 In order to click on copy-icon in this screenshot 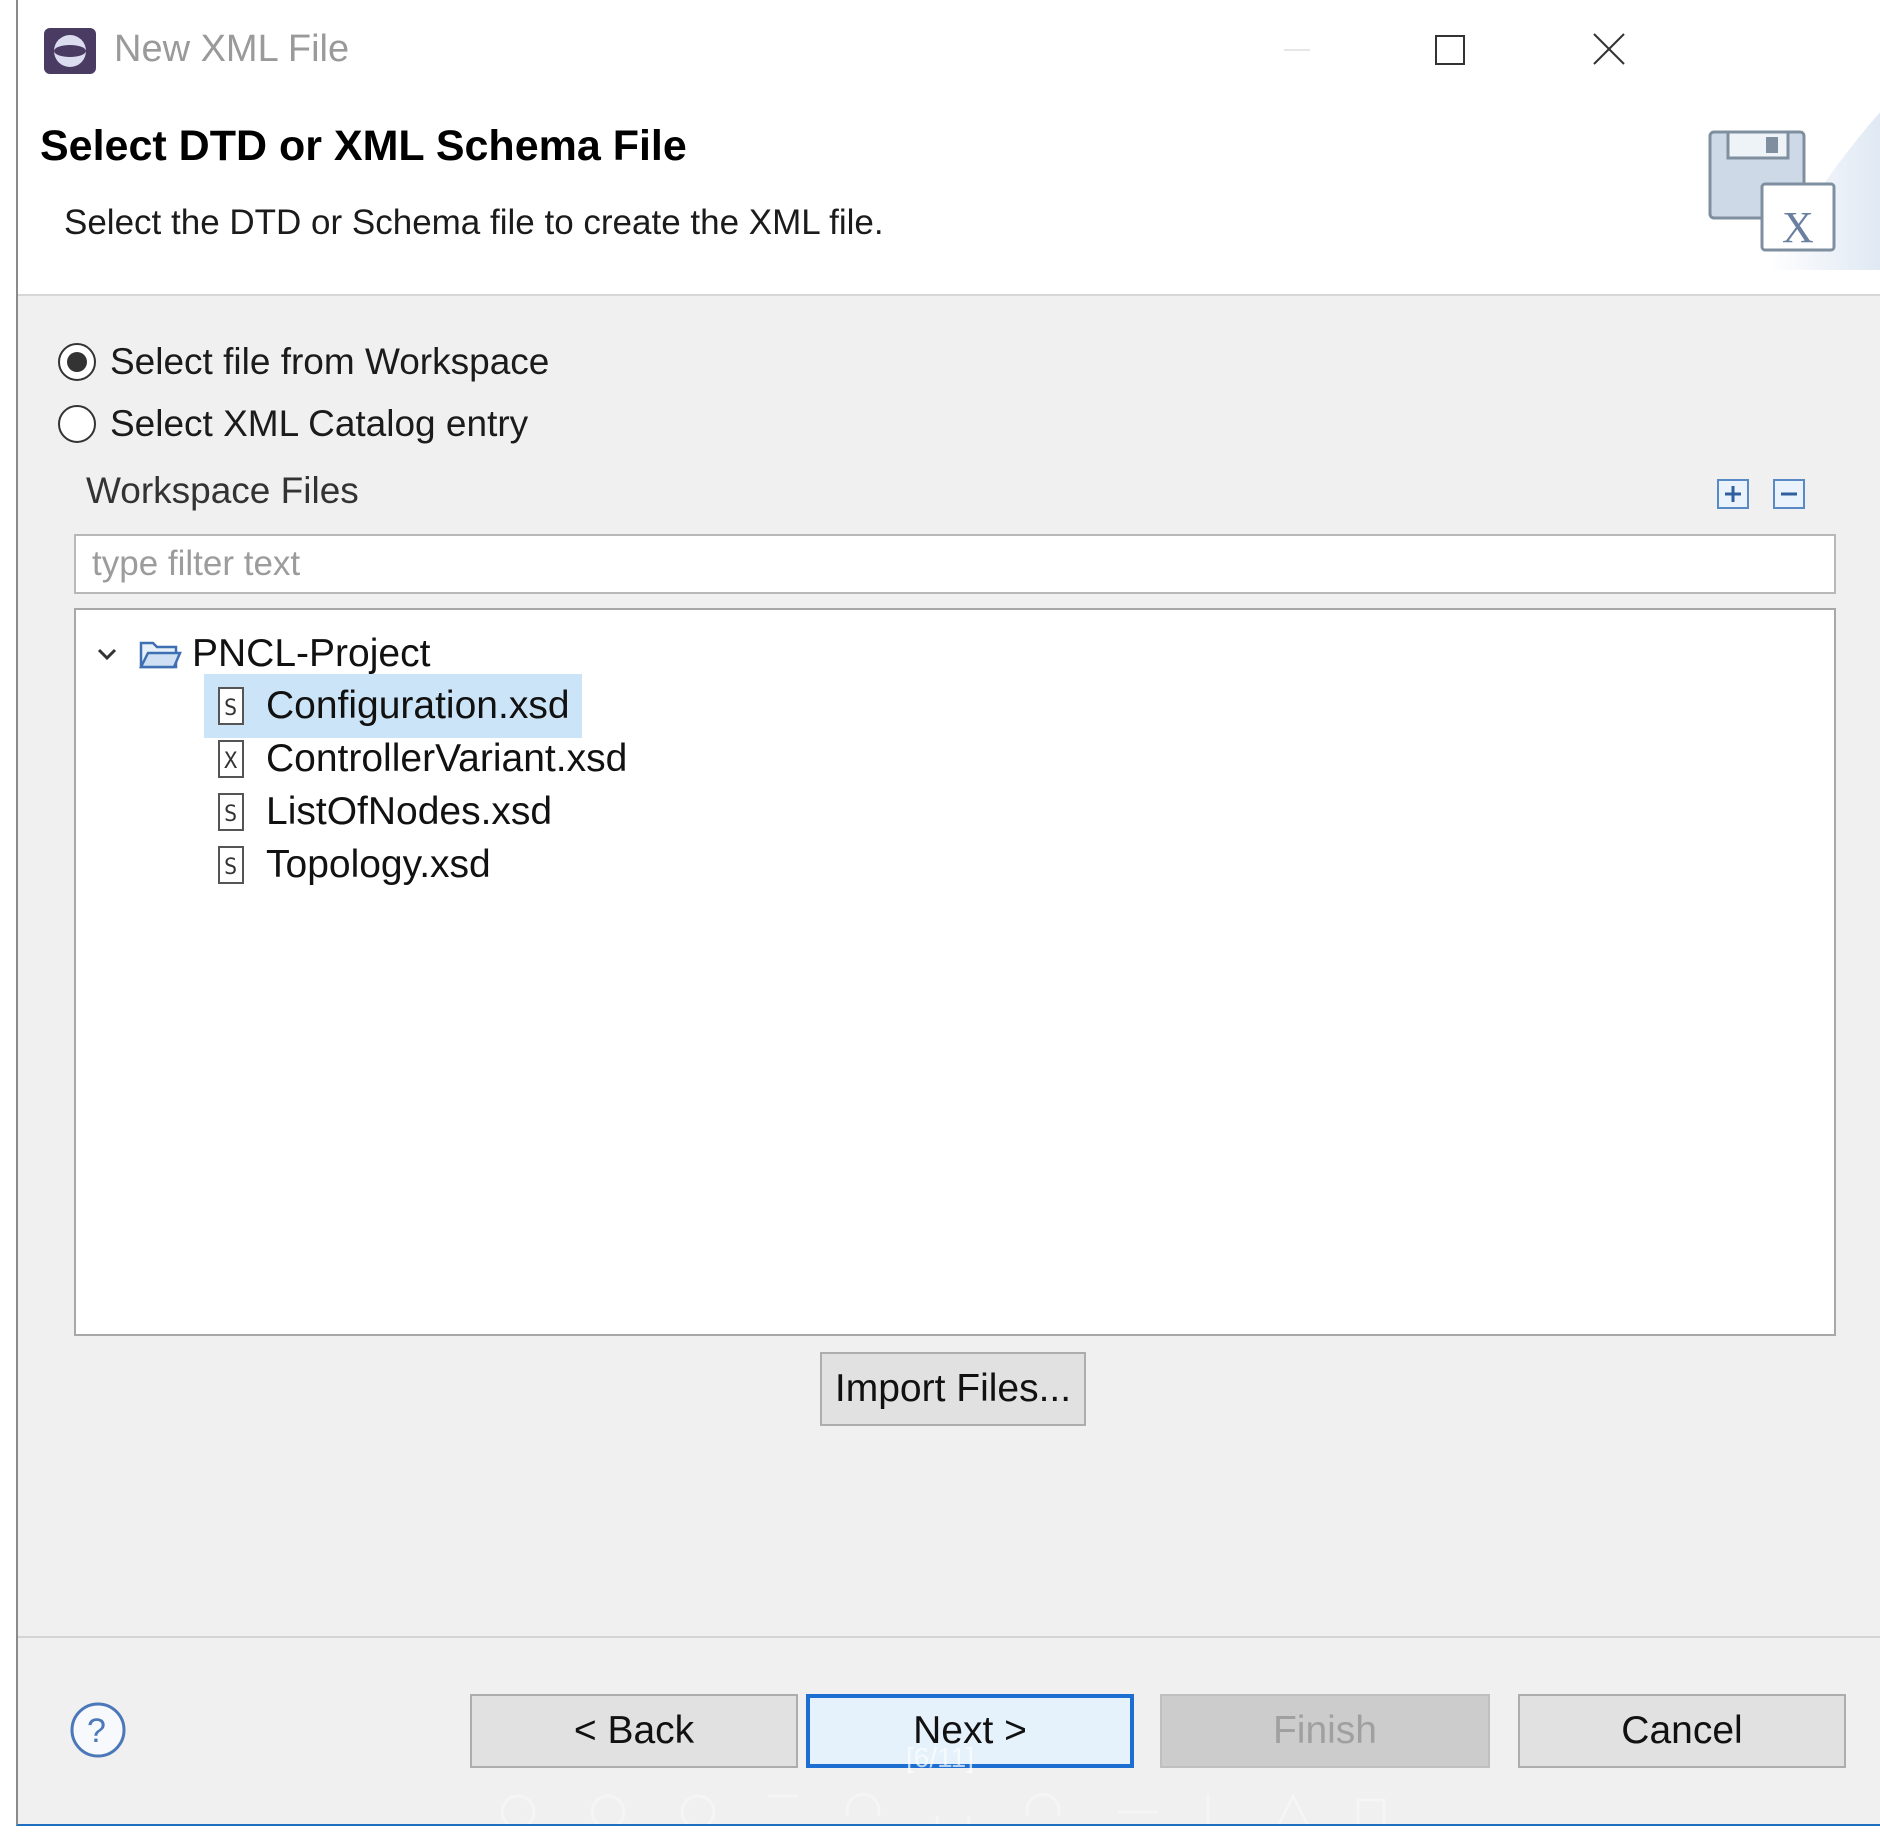, I will do `click(1371, 1811)`.